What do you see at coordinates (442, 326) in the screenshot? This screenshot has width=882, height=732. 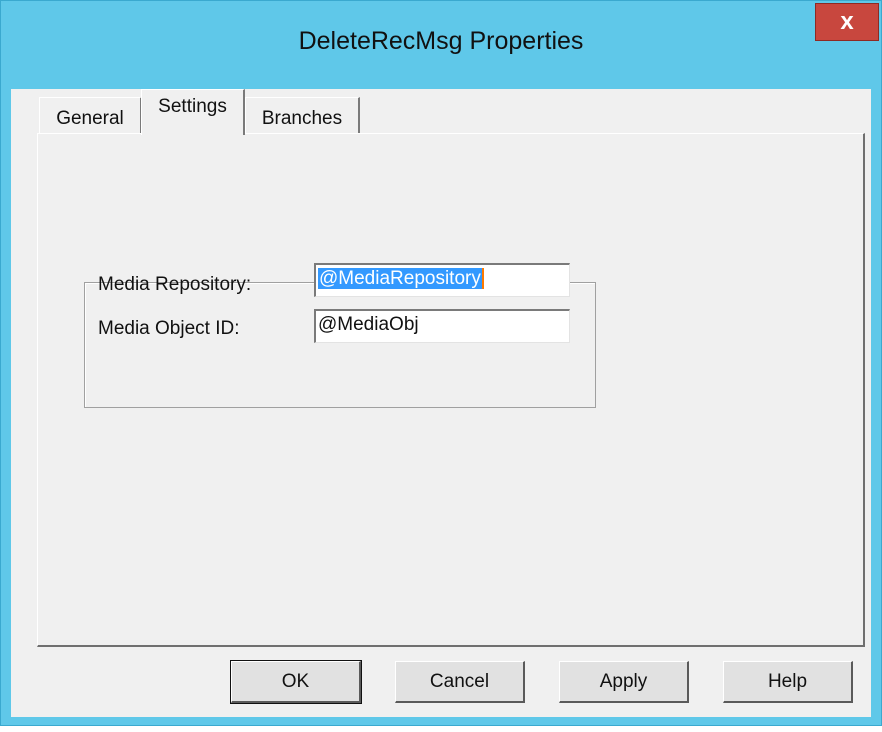 I see `media-object-id-input: @MediaObj` at bounding box center [442, 326].